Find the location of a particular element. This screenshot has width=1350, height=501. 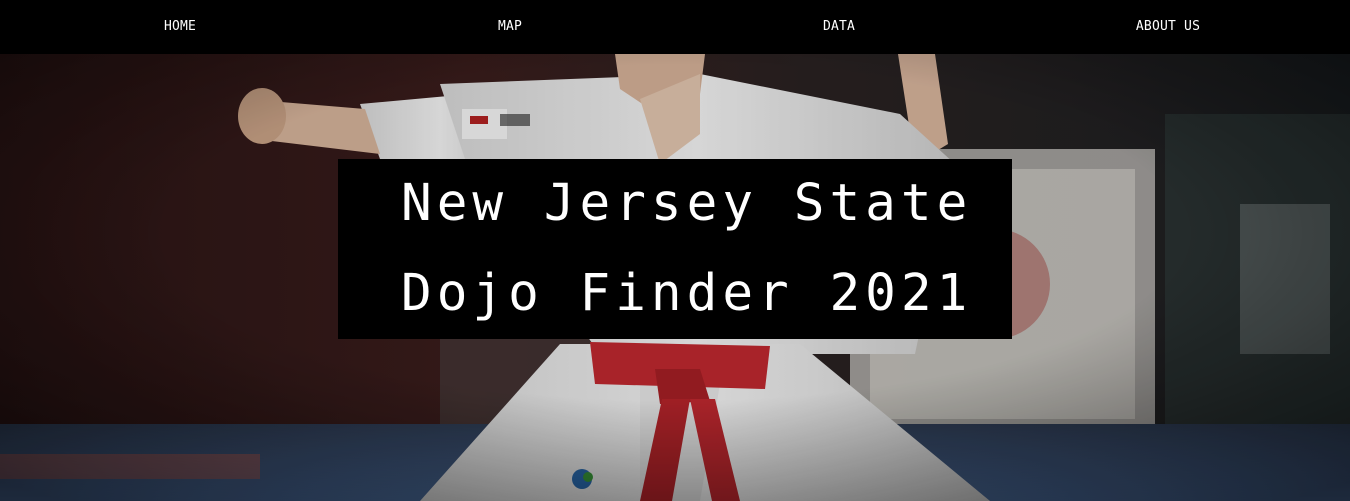

hero-title-line-1: New Jersey State is located at coordinates (687, 203).